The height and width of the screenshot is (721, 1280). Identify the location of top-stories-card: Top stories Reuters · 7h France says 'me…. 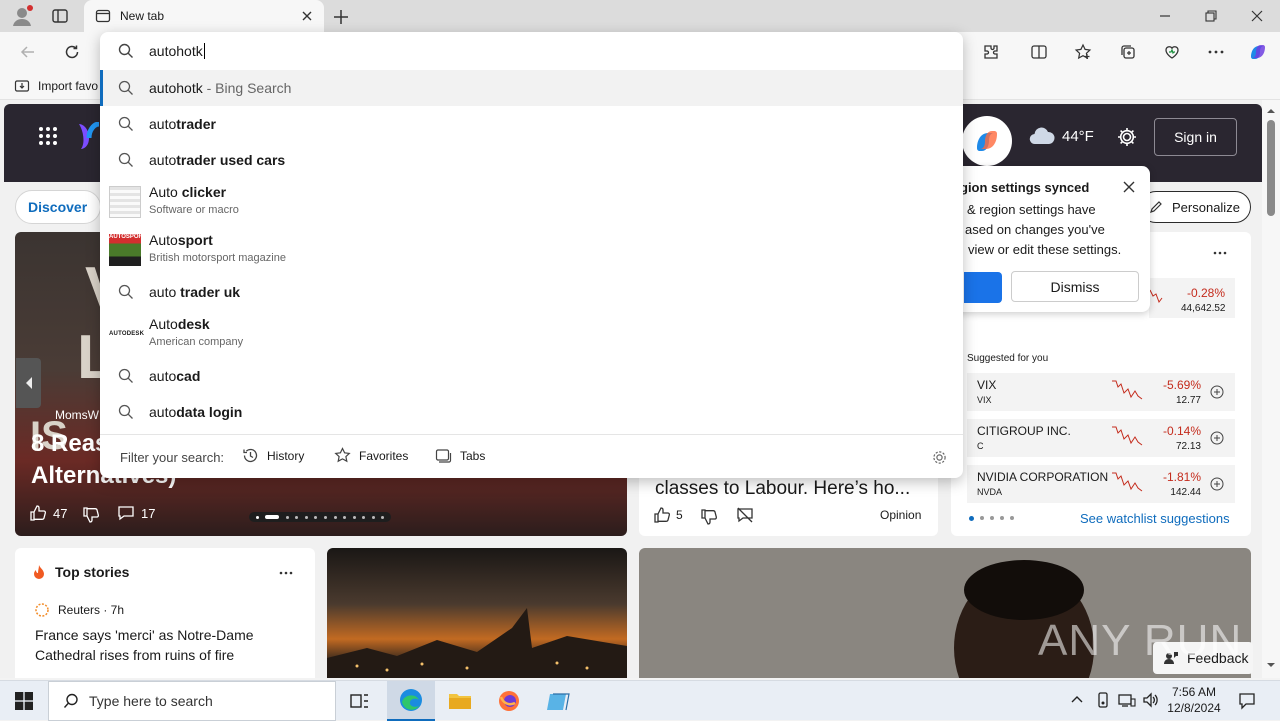
(165, 613).